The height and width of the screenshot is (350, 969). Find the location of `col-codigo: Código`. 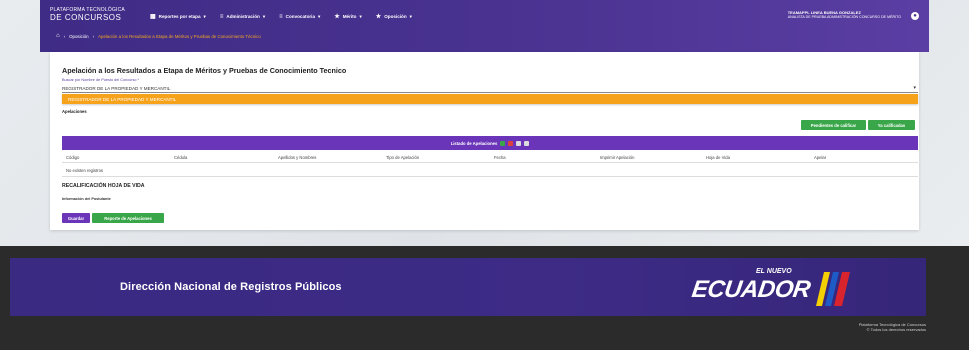

col-codigo: Código is located at coordinates (72, 157).